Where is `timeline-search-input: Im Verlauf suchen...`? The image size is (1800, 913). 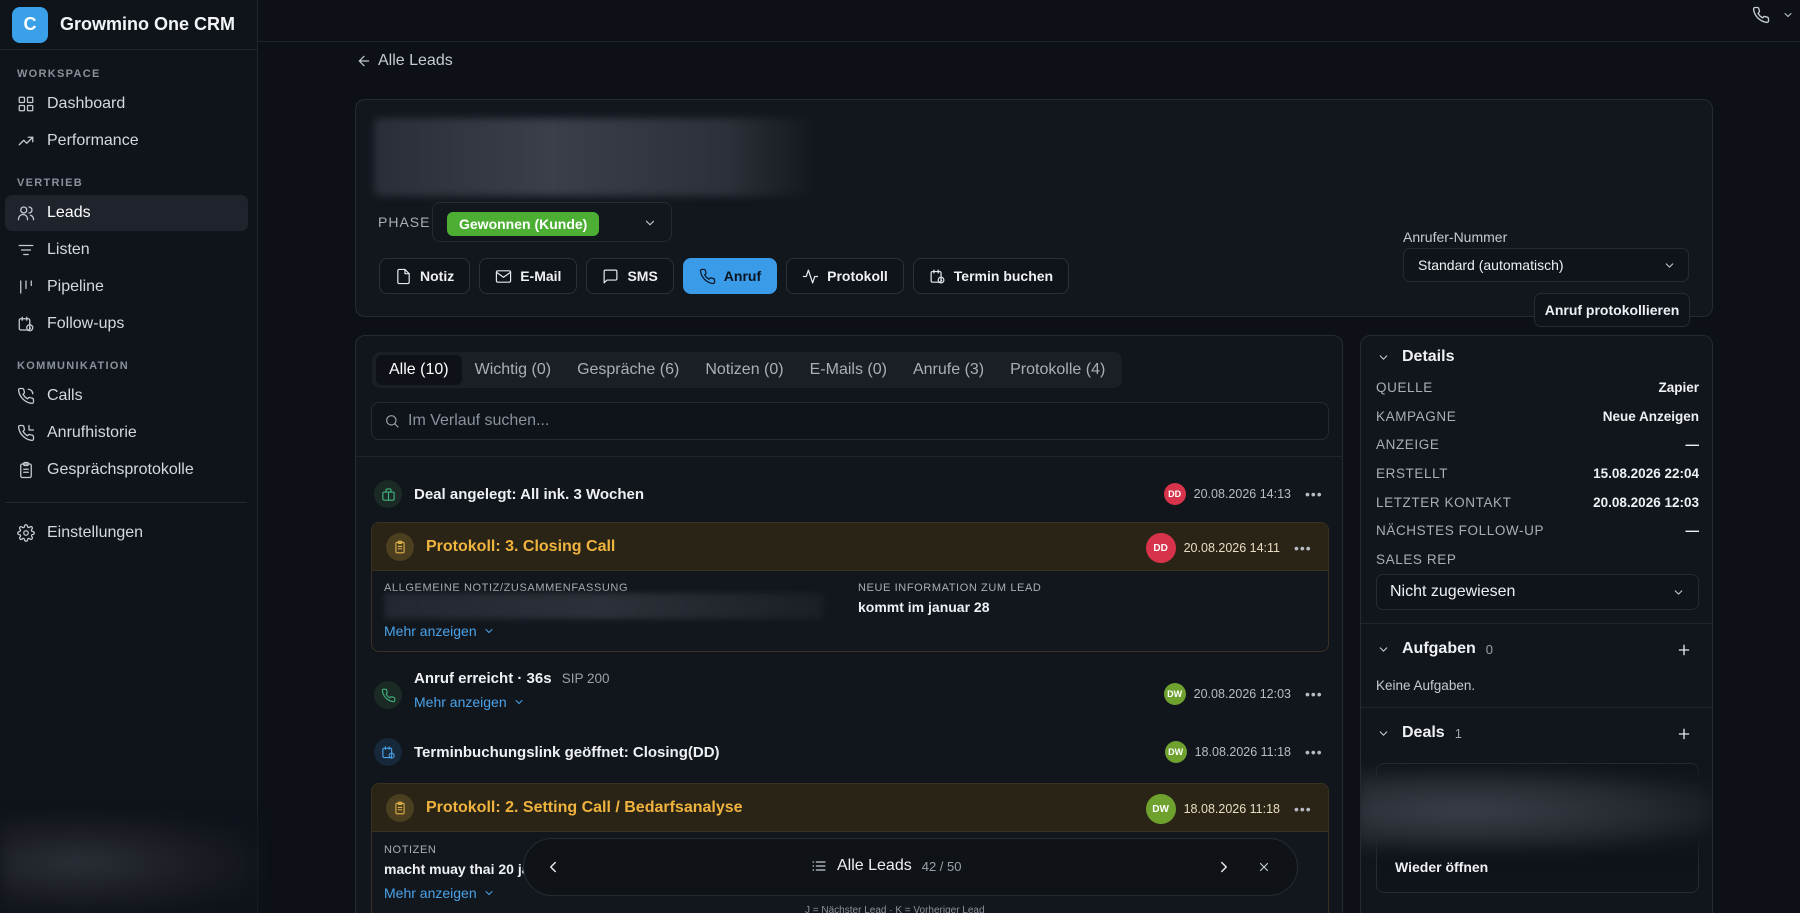
timeline-search-input: Im Verlauf suchen... is located at coordinates (850, 421).